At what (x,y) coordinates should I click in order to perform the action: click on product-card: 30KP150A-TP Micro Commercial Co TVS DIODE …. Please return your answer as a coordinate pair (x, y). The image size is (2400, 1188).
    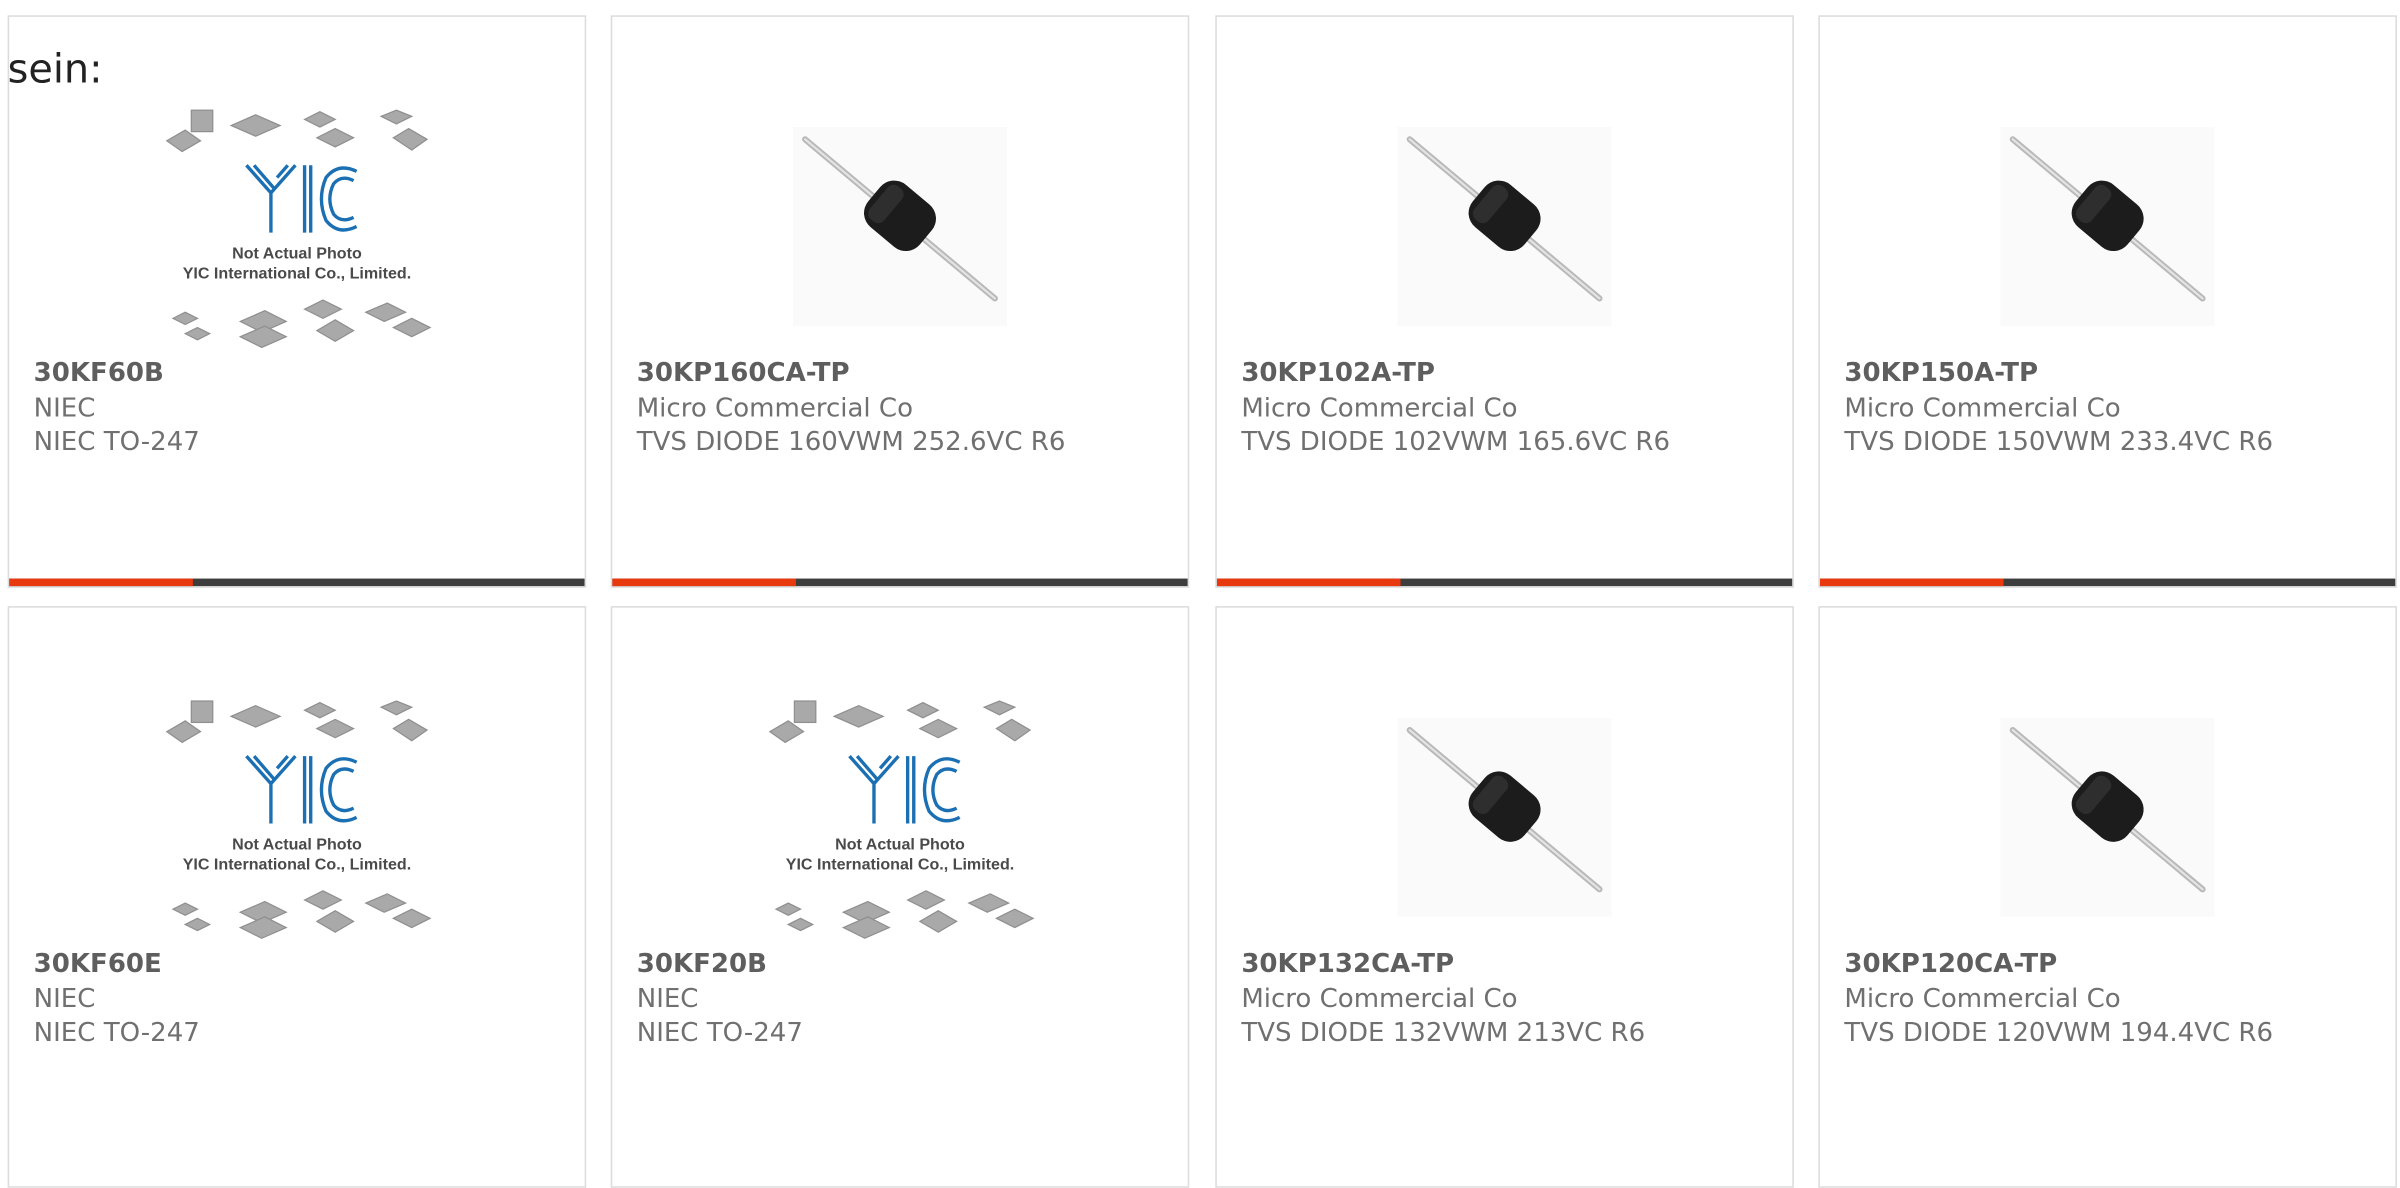
    Looking at the image, I should click on (2107, 301).